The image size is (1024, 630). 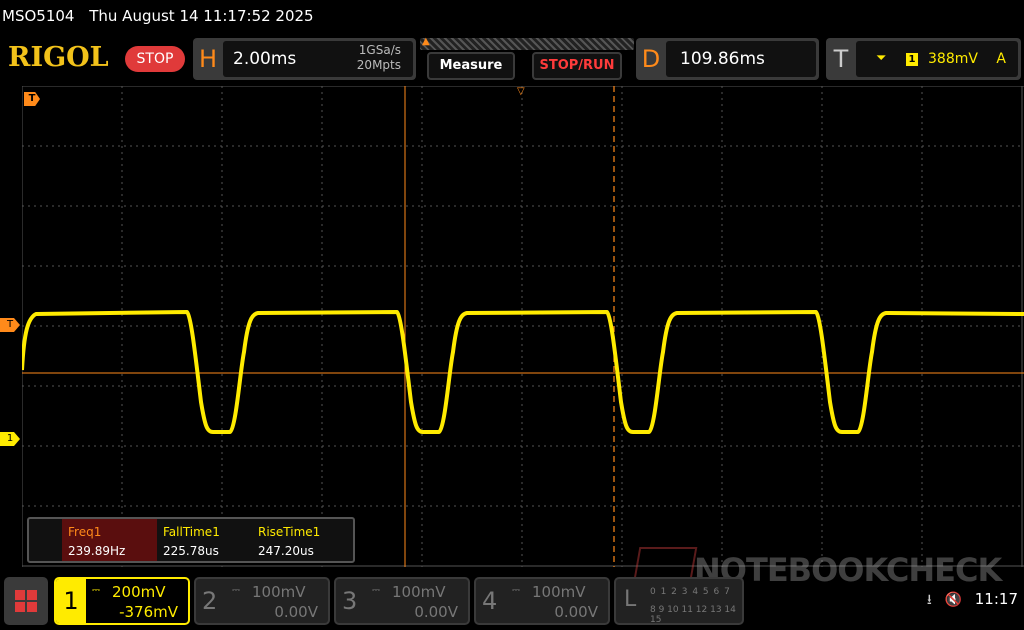 What do you see at coordinates (426, 41) in the screenshot?
I see `ruler-position-icon: ▲` at bounding box center [426, 41].